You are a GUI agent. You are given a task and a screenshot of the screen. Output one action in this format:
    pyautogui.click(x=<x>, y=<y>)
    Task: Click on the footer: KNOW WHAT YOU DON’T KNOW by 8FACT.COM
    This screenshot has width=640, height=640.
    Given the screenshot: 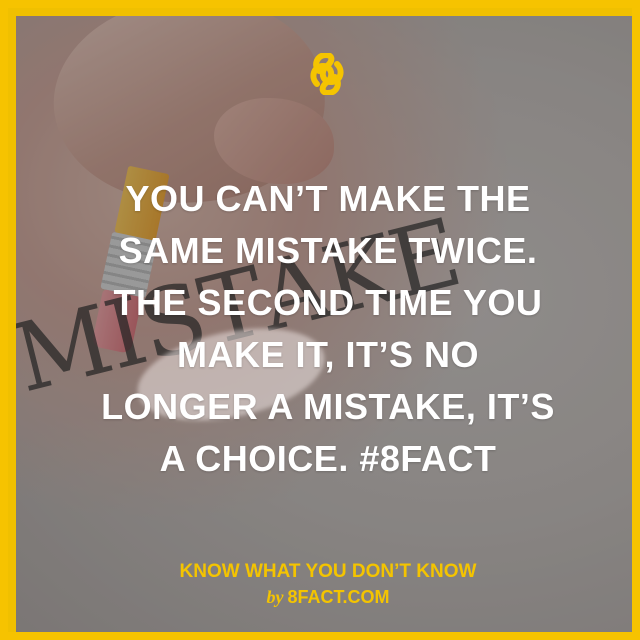 What is the action you would take?
    pyautogui.click(x=320, y=584)
    